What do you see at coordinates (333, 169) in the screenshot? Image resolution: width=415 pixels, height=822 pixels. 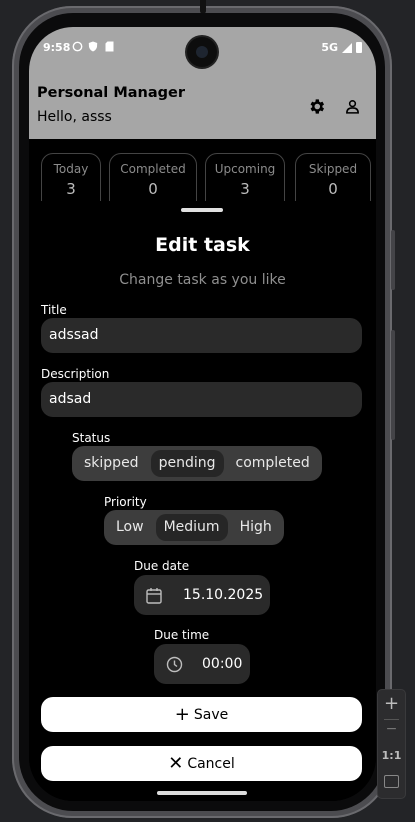 I see `stat-label: Skipped` at bounding box center [333, 169].